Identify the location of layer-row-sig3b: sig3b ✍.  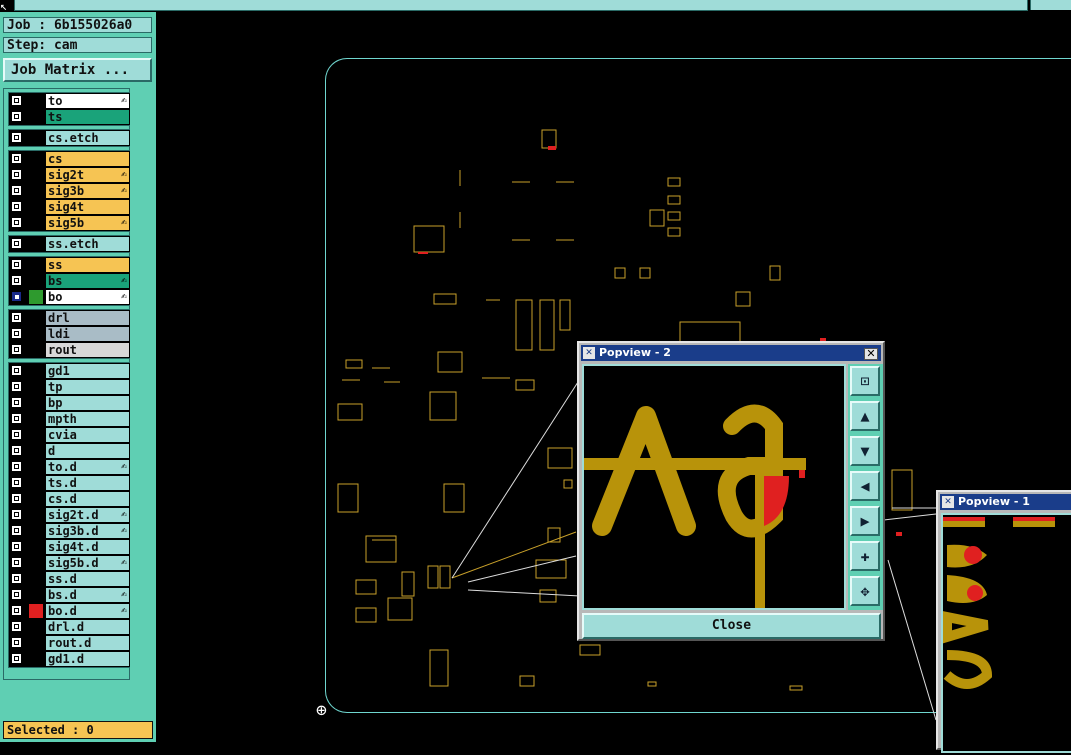
(70, 191).